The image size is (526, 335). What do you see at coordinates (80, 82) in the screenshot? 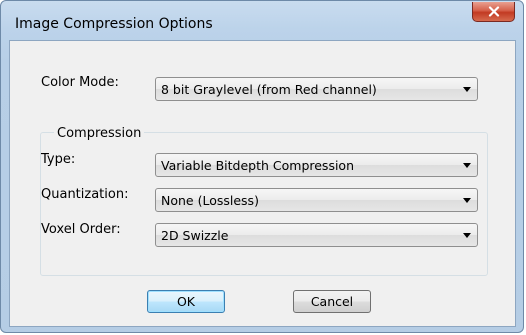
I see `color-mode-label: Color Mode:` at bounding box center [80, 82].